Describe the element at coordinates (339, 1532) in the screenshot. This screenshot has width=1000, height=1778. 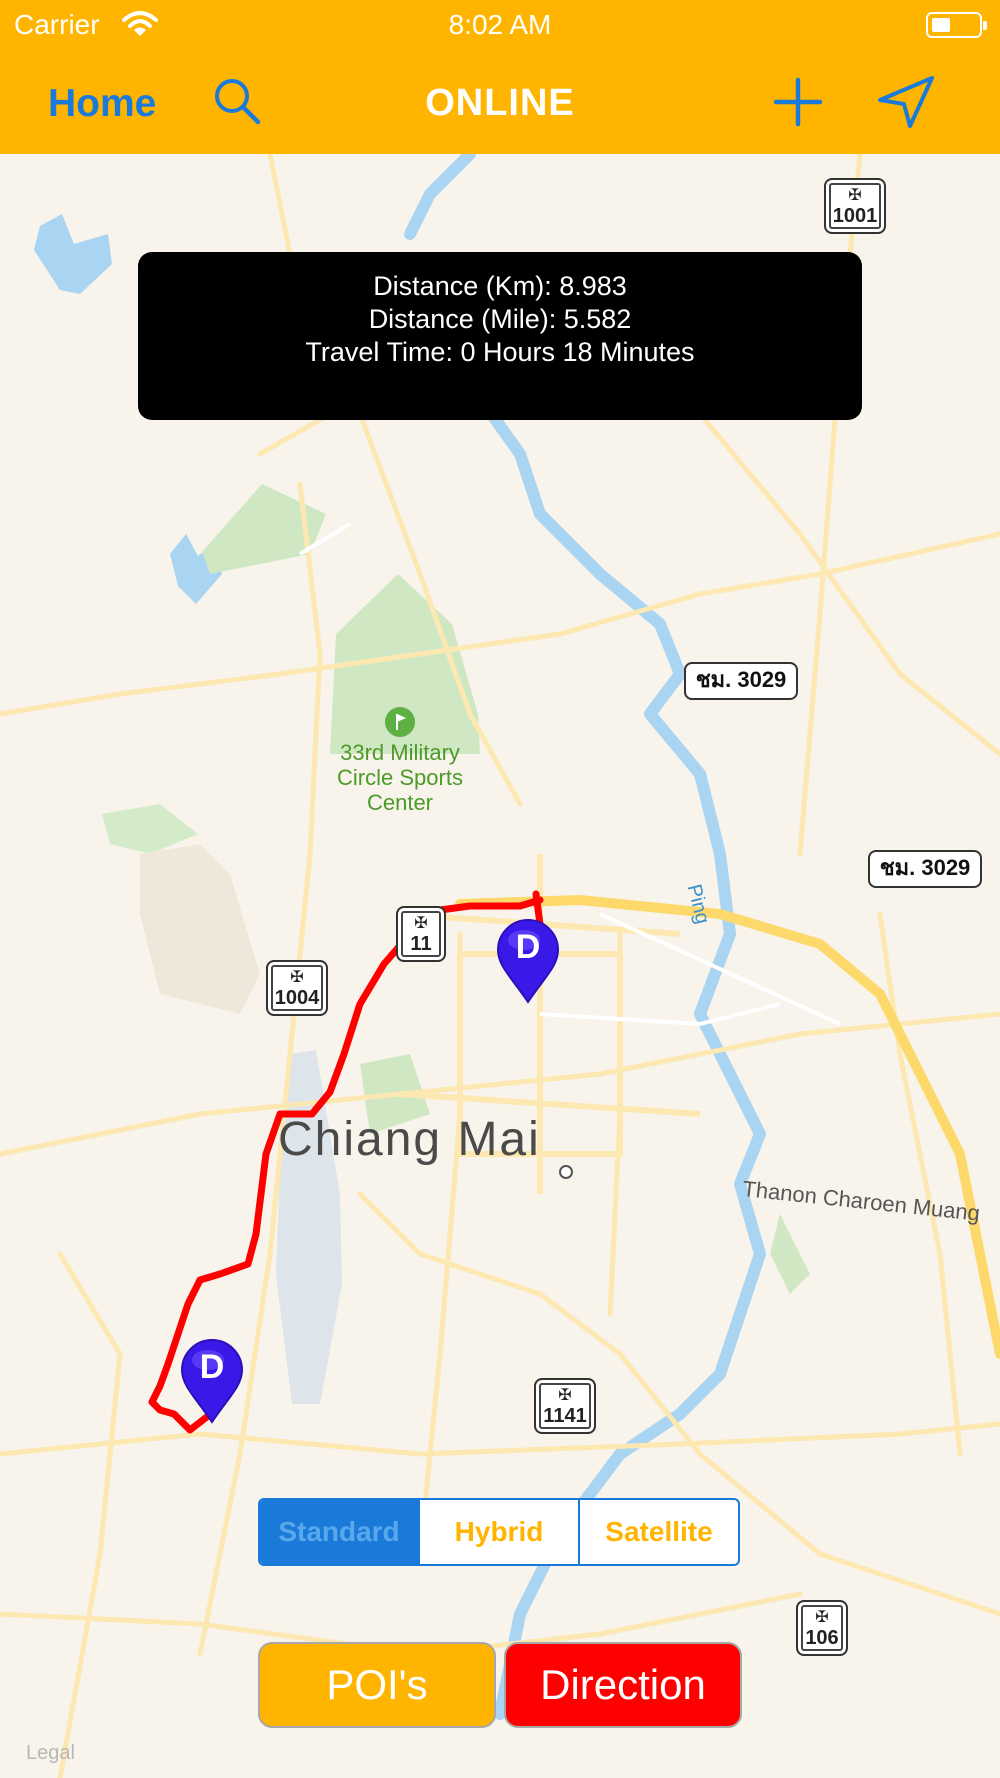
I see `segment-standard: Standard` at that location.